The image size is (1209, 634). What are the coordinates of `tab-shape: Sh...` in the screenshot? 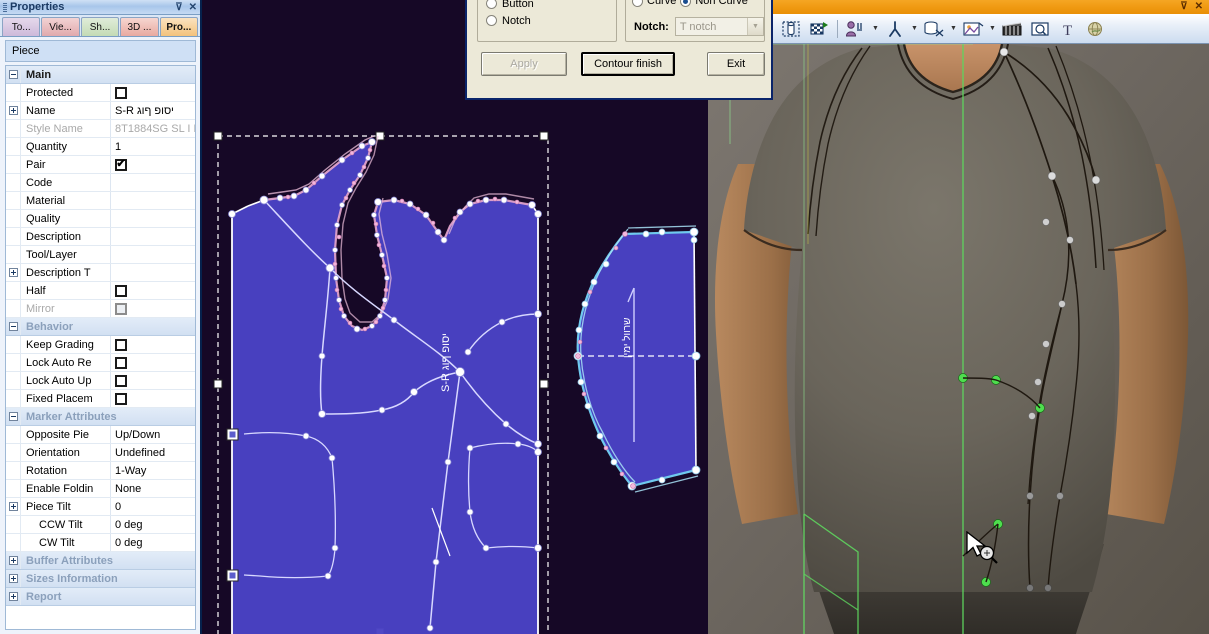 It's located at (100, 26).